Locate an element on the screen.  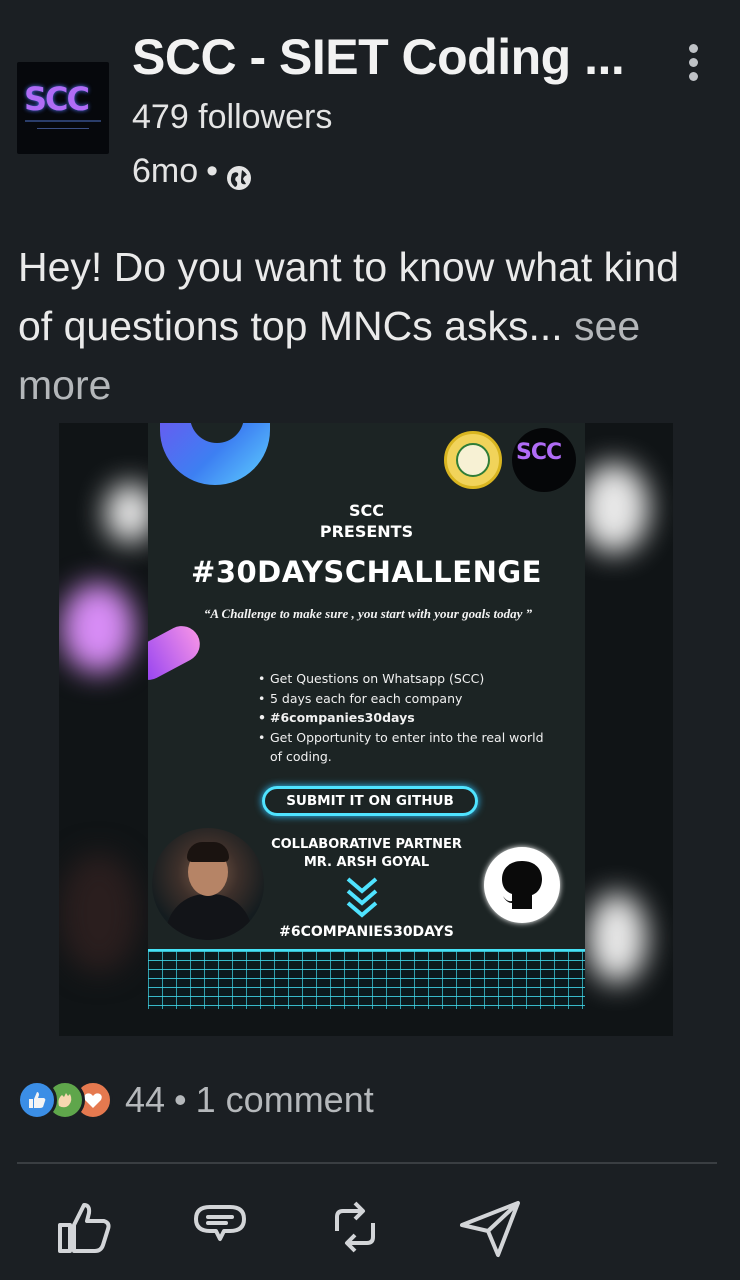
more-vertical-icon is located at coordinates (693, 66).